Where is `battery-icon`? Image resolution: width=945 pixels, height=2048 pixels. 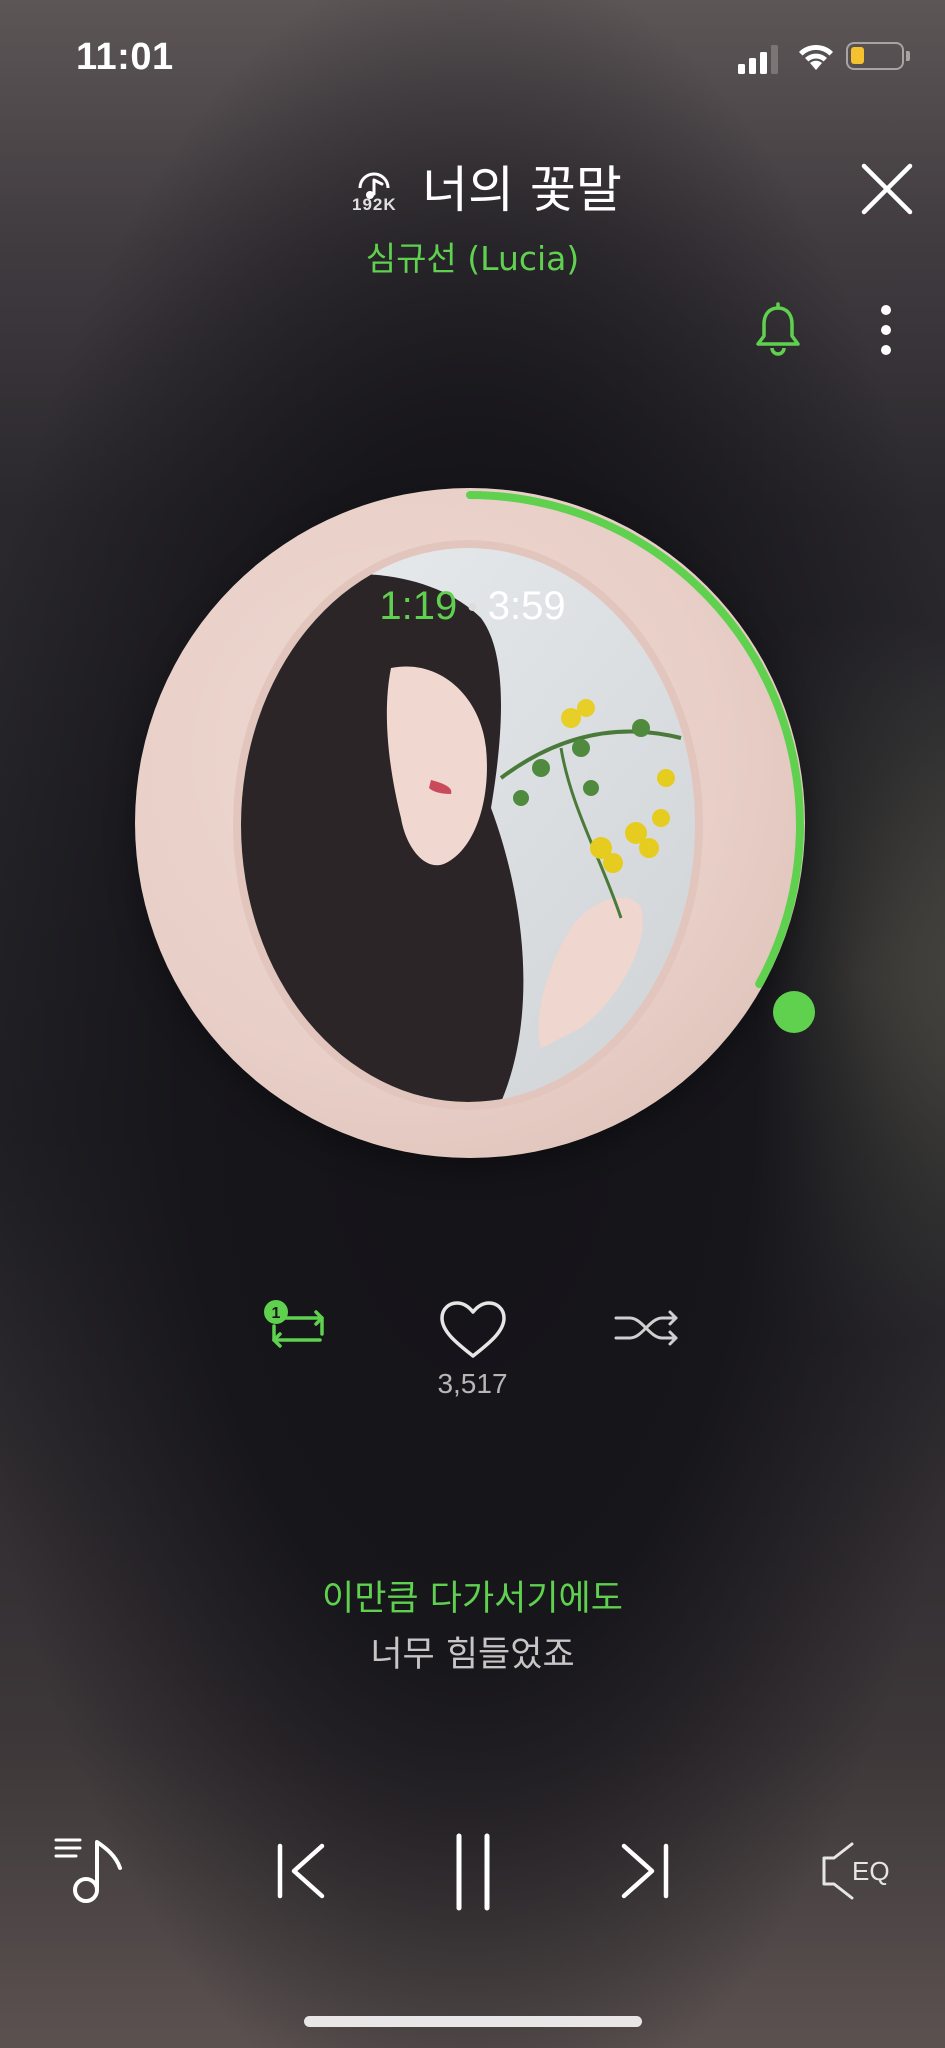 battery-icon is located at coordinates (875, 56).